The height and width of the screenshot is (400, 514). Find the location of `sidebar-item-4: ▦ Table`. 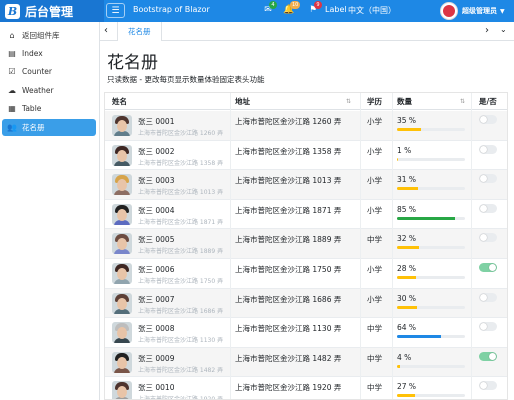

sidebar-item-4: ▦ Table is located at coordinates (49, 108).